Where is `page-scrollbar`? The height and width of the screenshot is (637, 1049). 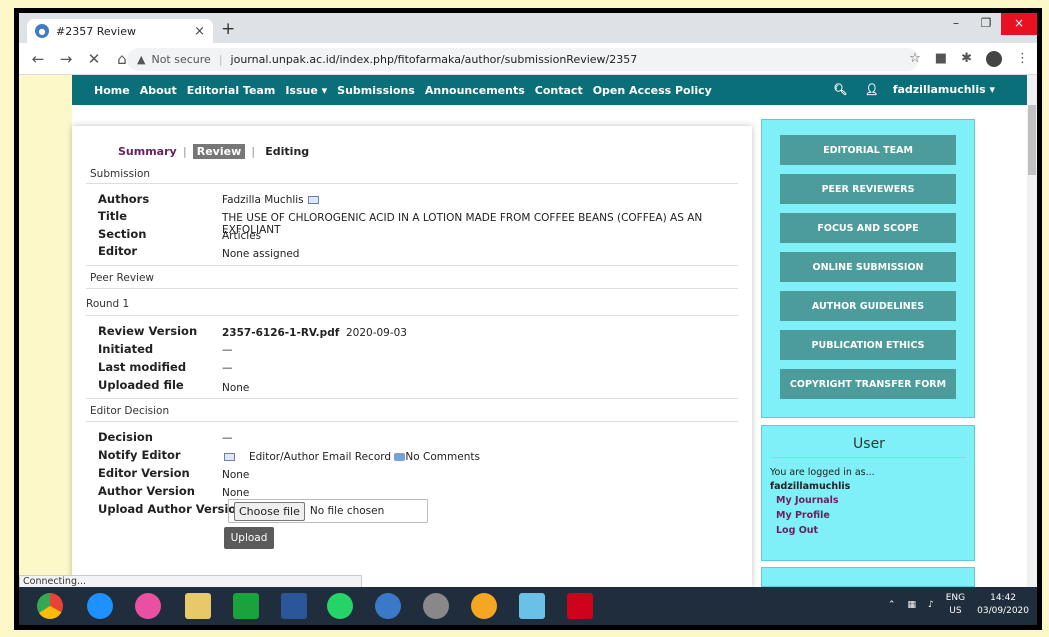
page-scrollbar is located at coordinates (1032, 331).